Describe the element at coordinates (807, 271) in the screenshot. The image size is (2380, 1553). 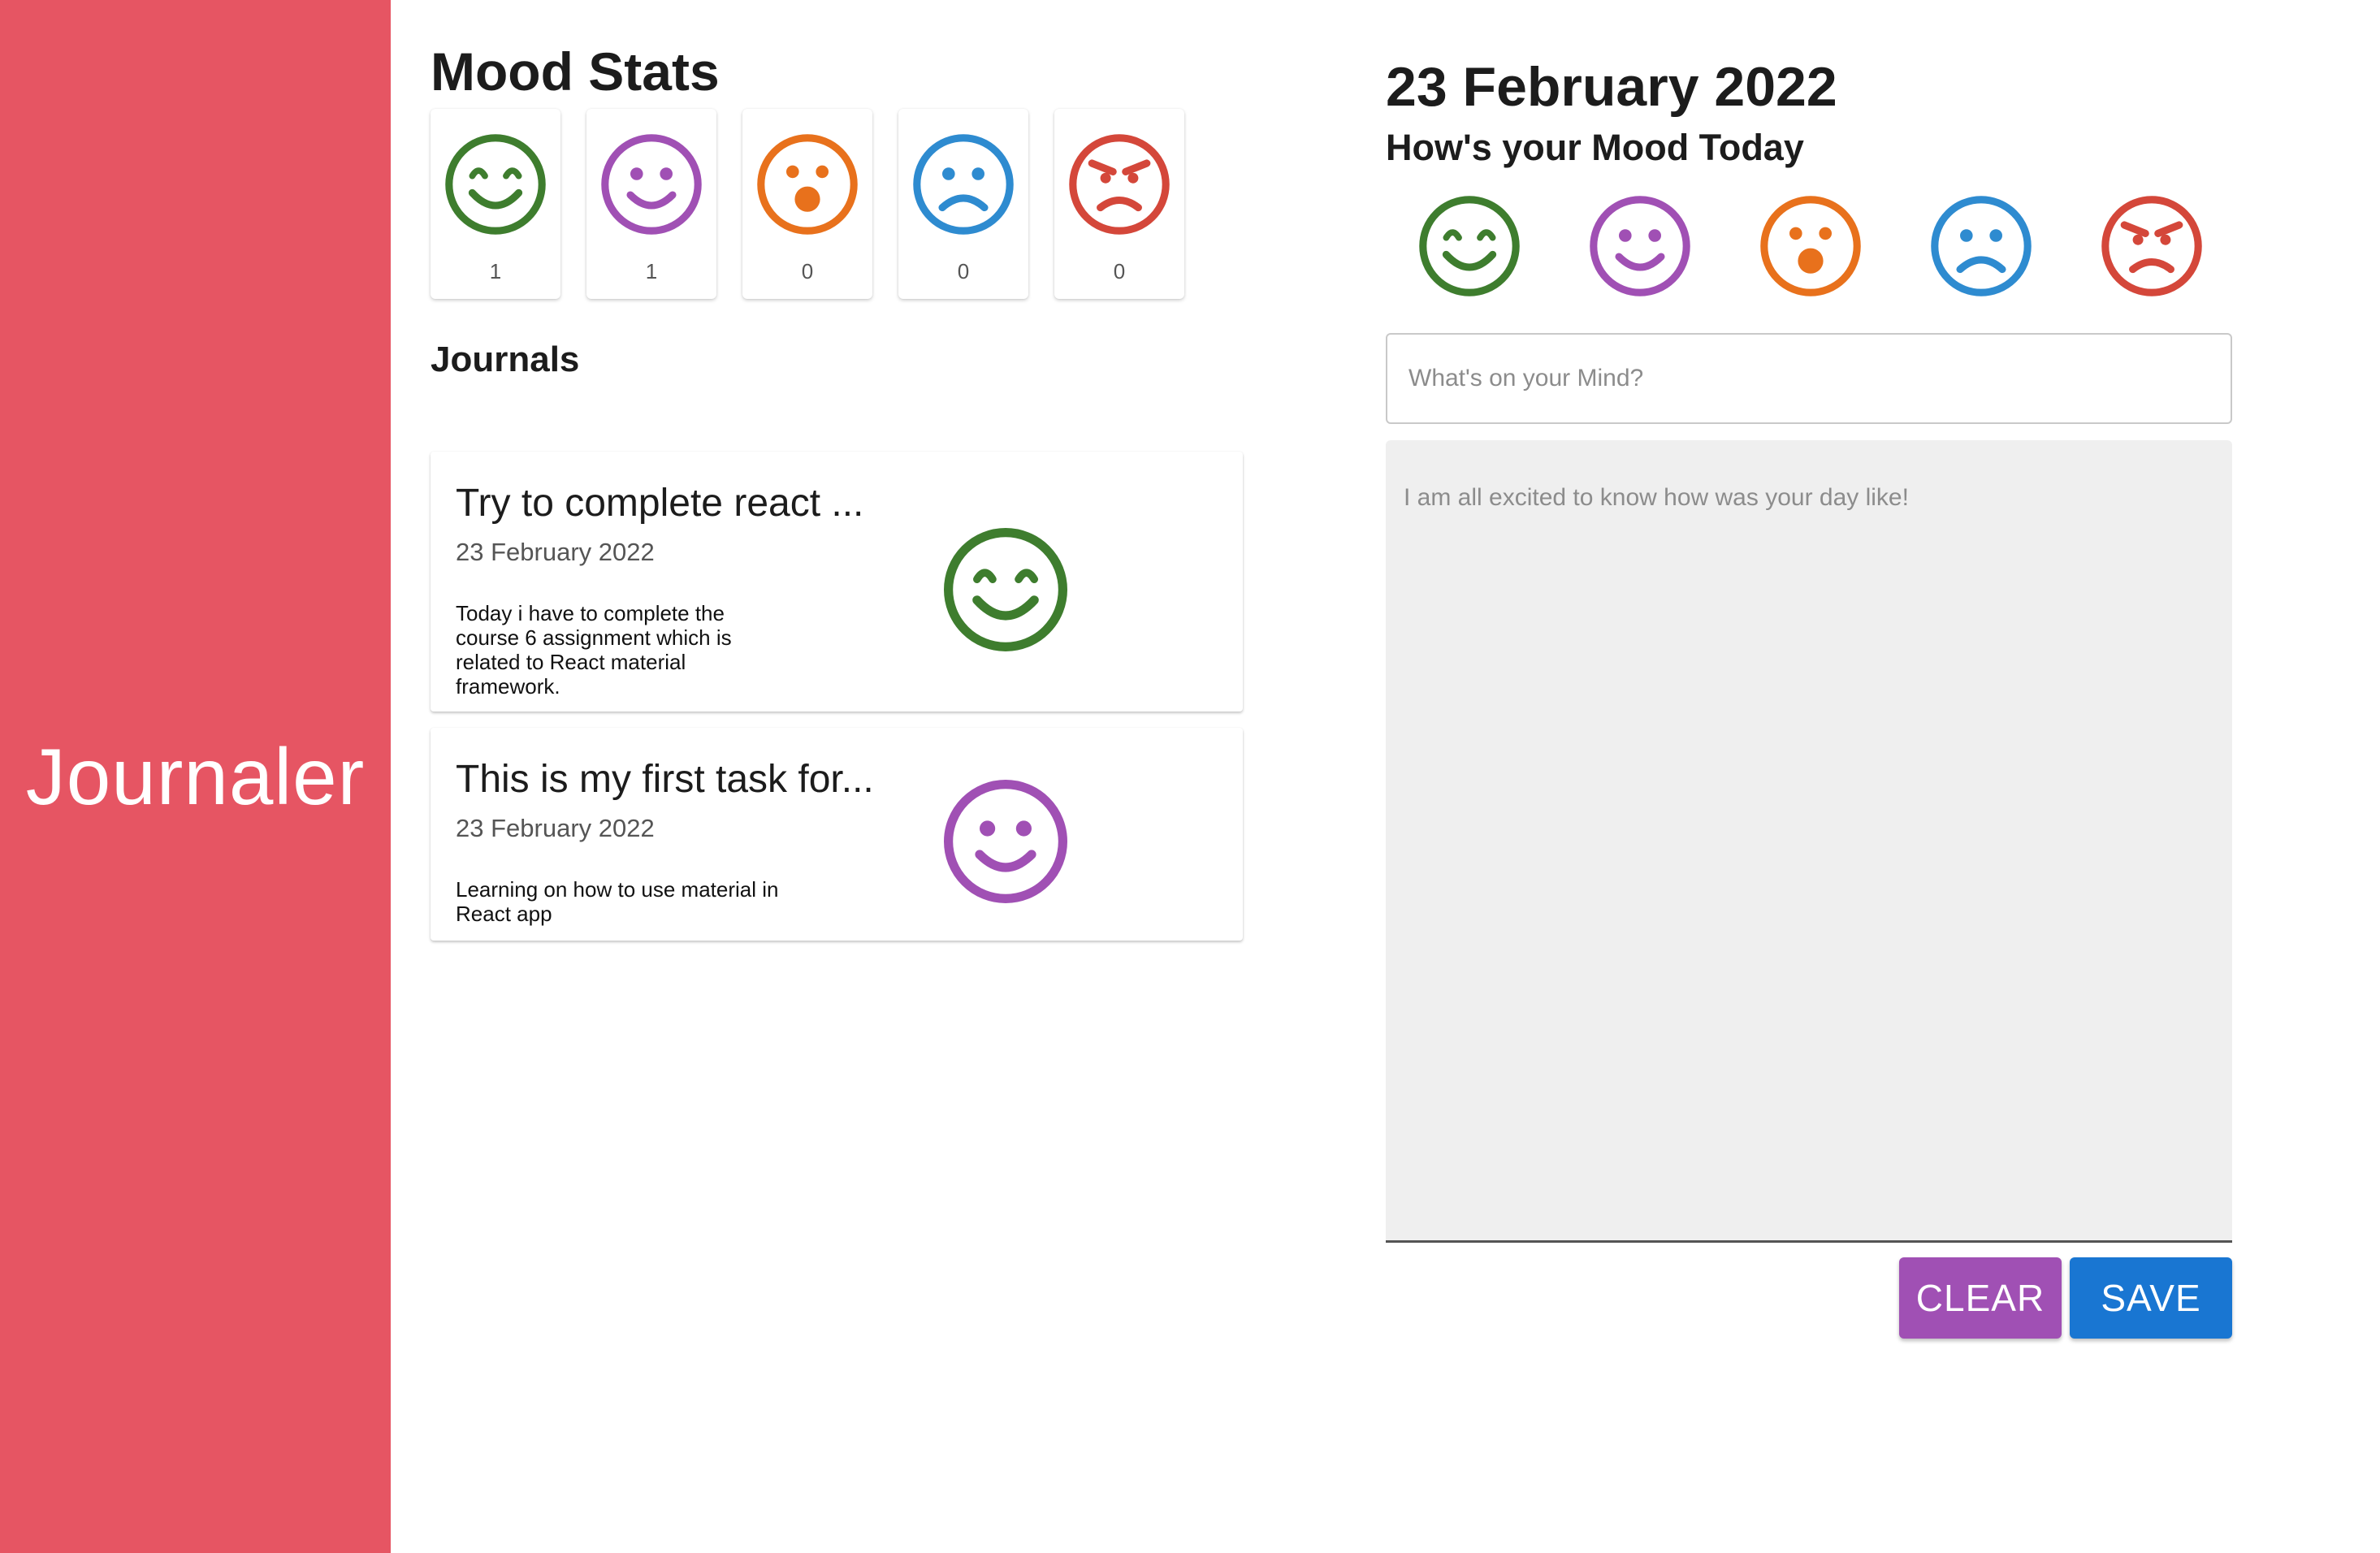
I see `stat-count-surprised: 0` at that location.